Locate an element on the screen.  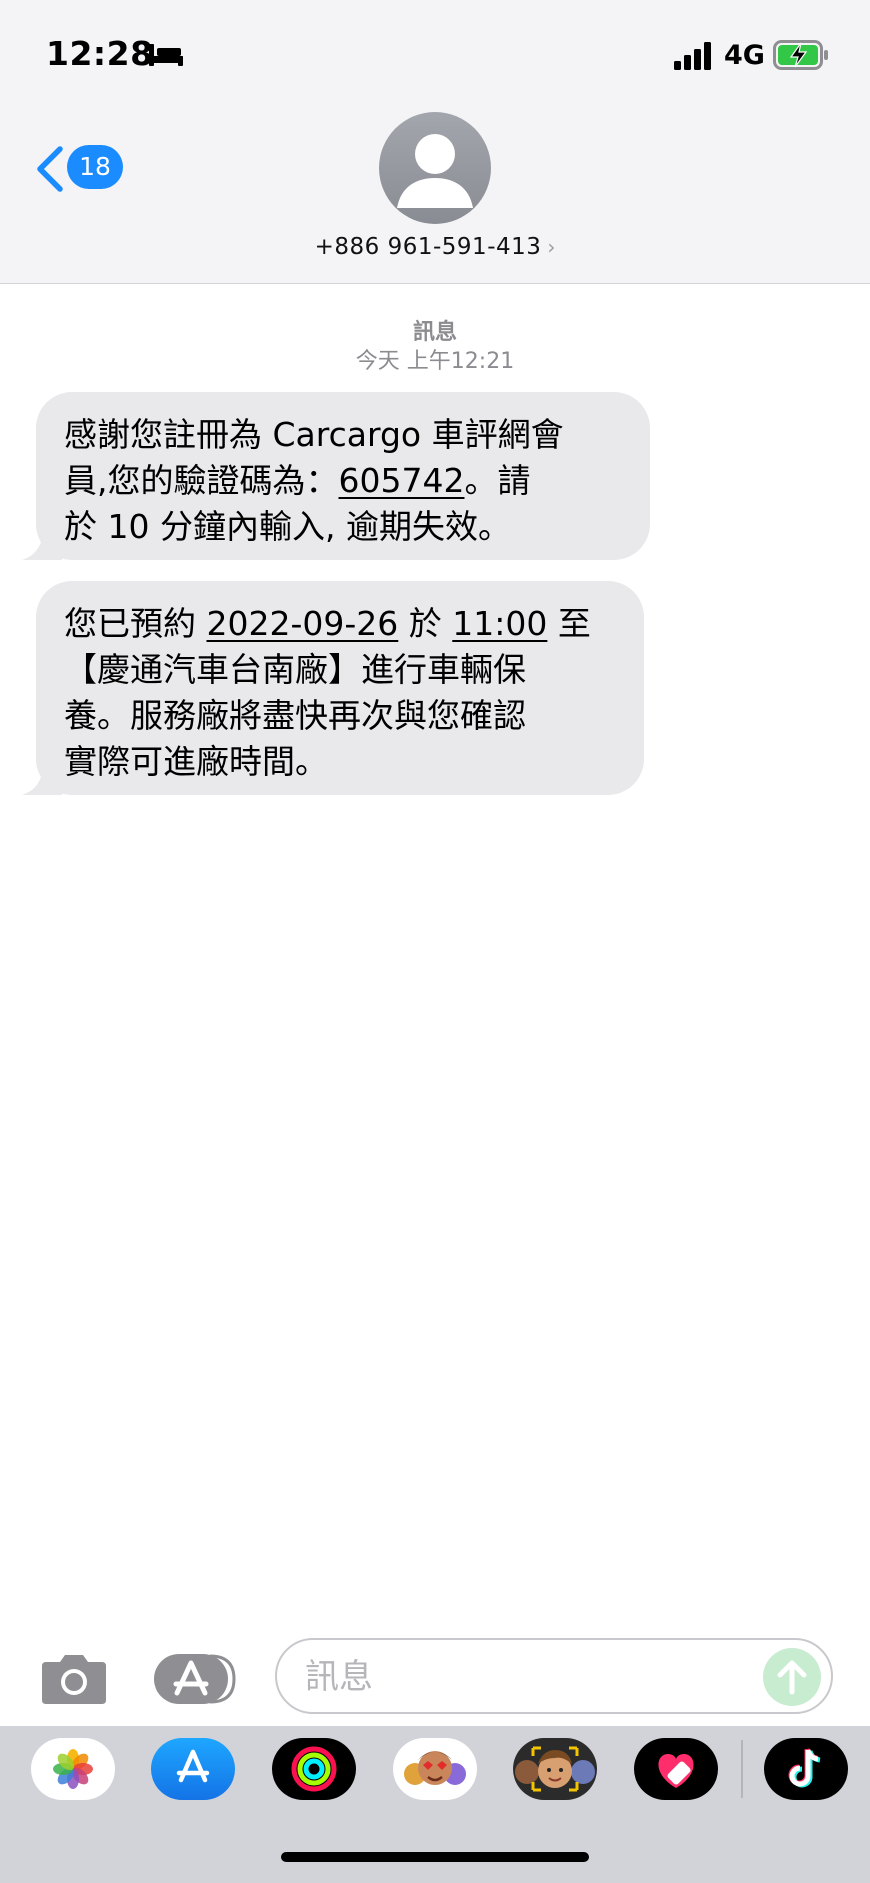
send-button is located at coordinates (792, 1677).